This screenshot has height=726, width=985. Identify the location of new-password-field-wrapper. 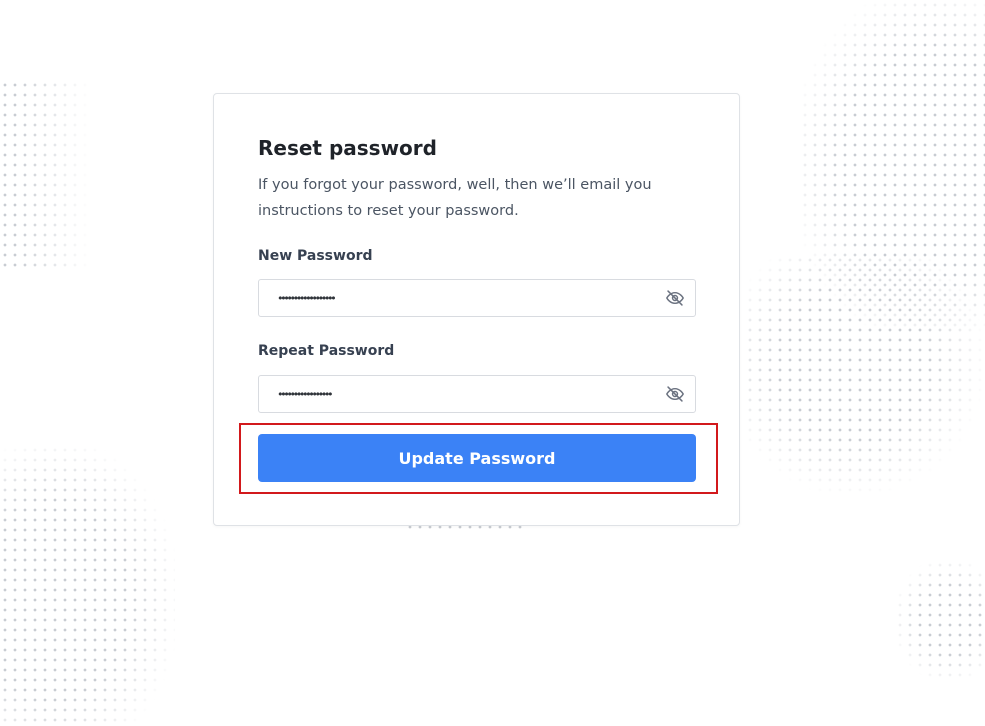
(477, 298).